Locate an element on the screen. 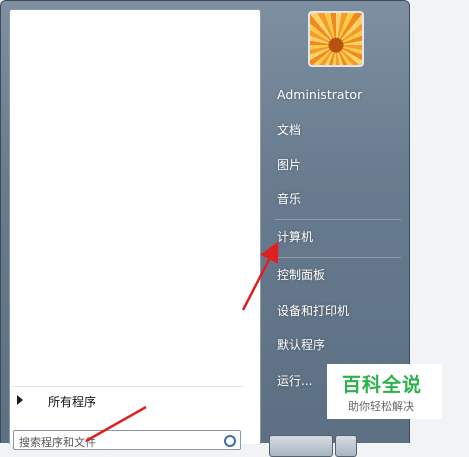 The image size is (469, 457). all-programs-button: 所有程序 is located at coordinates (126, 401).